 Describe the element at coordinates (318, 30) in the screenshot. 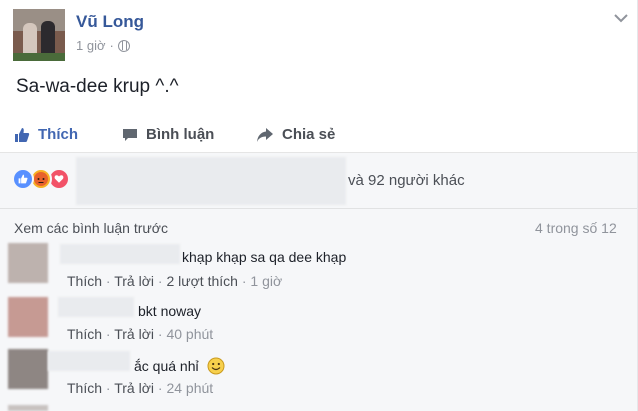

I see `post-header: Vũ Long 1 giờ ·` at that location.